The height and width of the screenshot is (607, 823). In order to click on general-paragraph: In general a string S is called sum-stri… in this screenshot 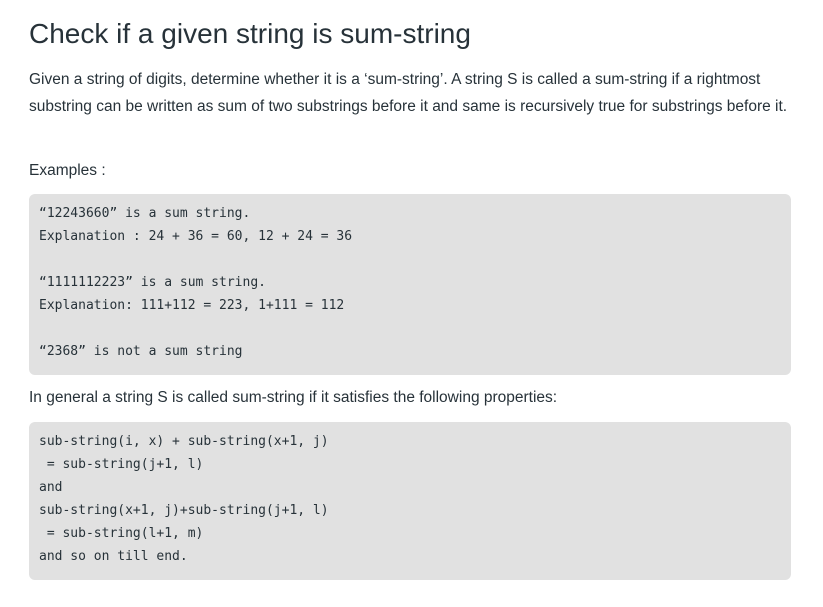, I will do `click(293, 397)`.